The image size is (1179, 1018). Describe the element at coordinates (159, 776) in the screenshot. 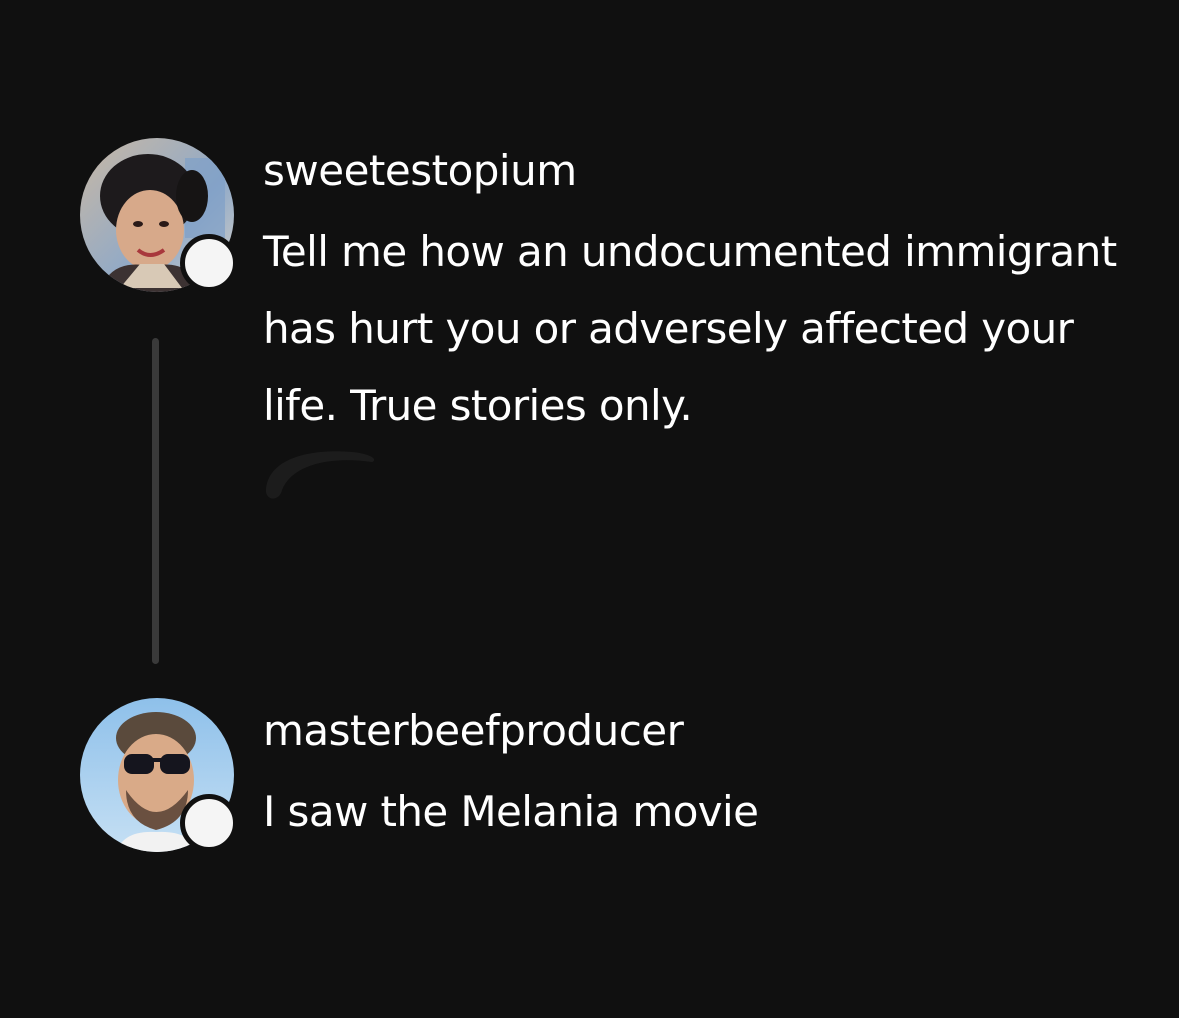

I see `avatar-wrap-masterbeefproducer` at that location.